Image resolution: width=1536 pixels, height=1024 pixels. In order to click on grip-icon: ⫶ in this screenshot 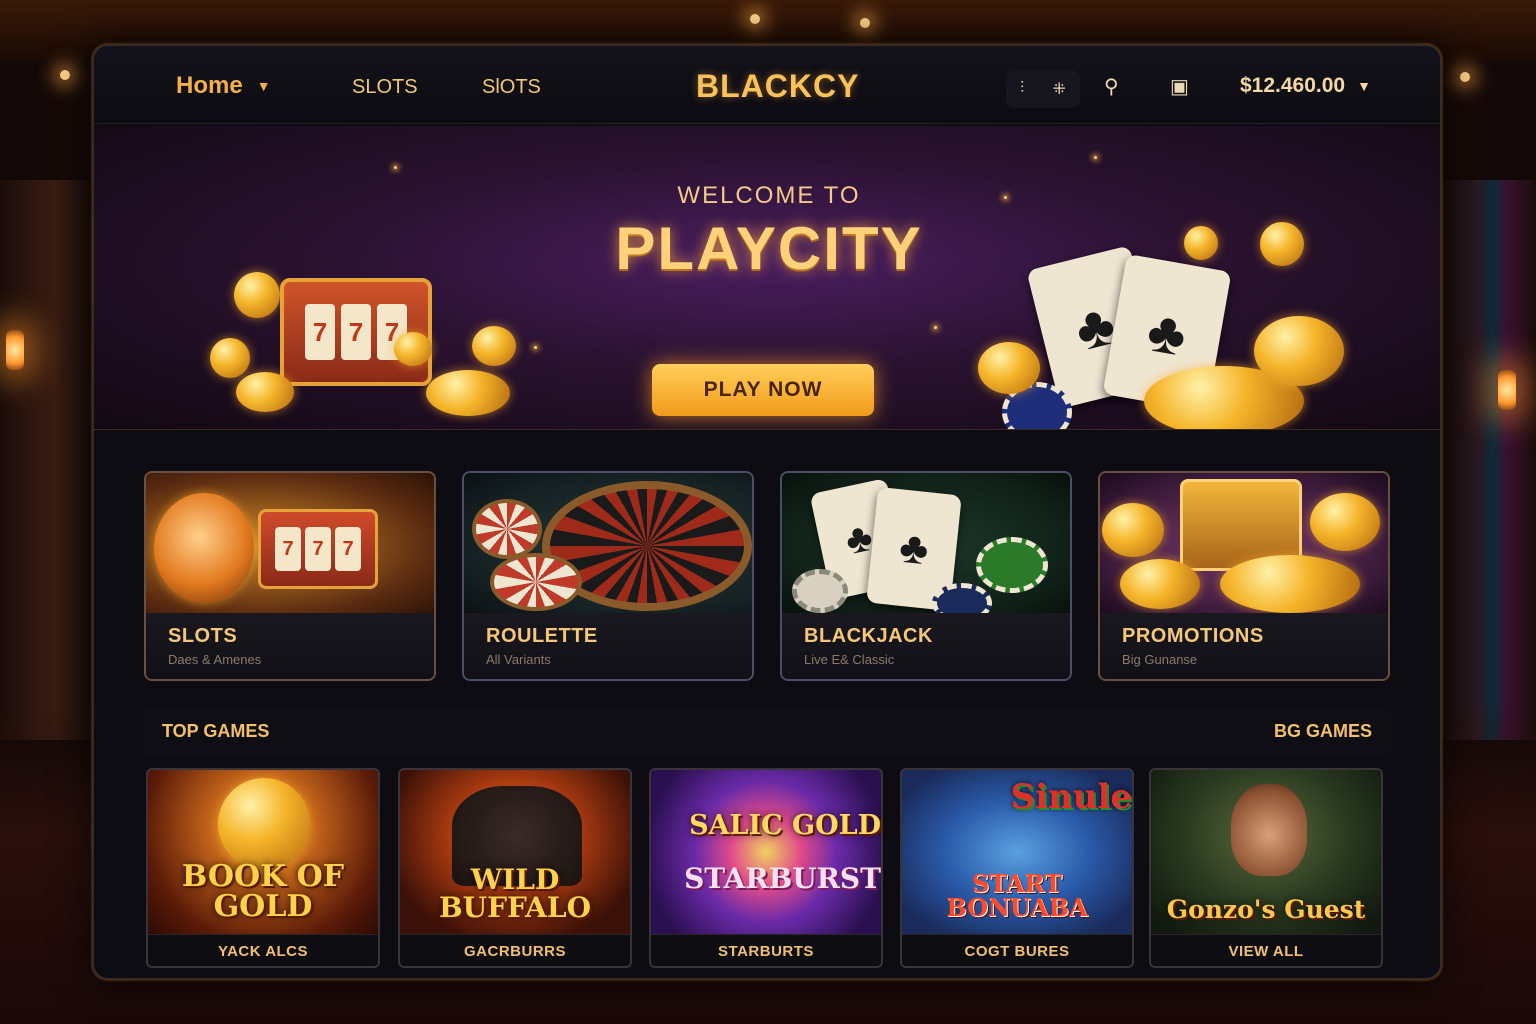, I will do `click(1022, 89)`.